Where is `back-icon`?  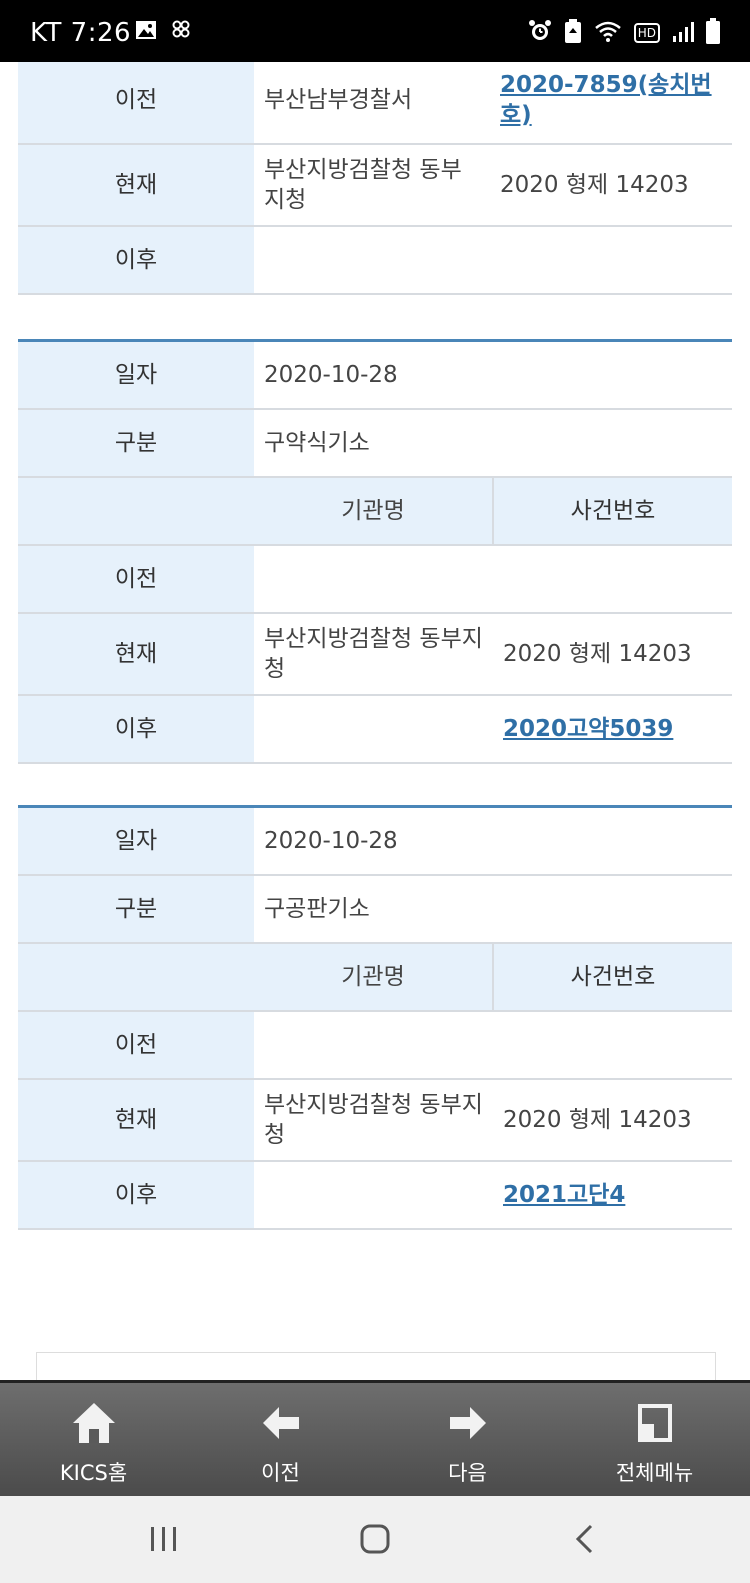 back-icon is located at coordinates (584, 1539).